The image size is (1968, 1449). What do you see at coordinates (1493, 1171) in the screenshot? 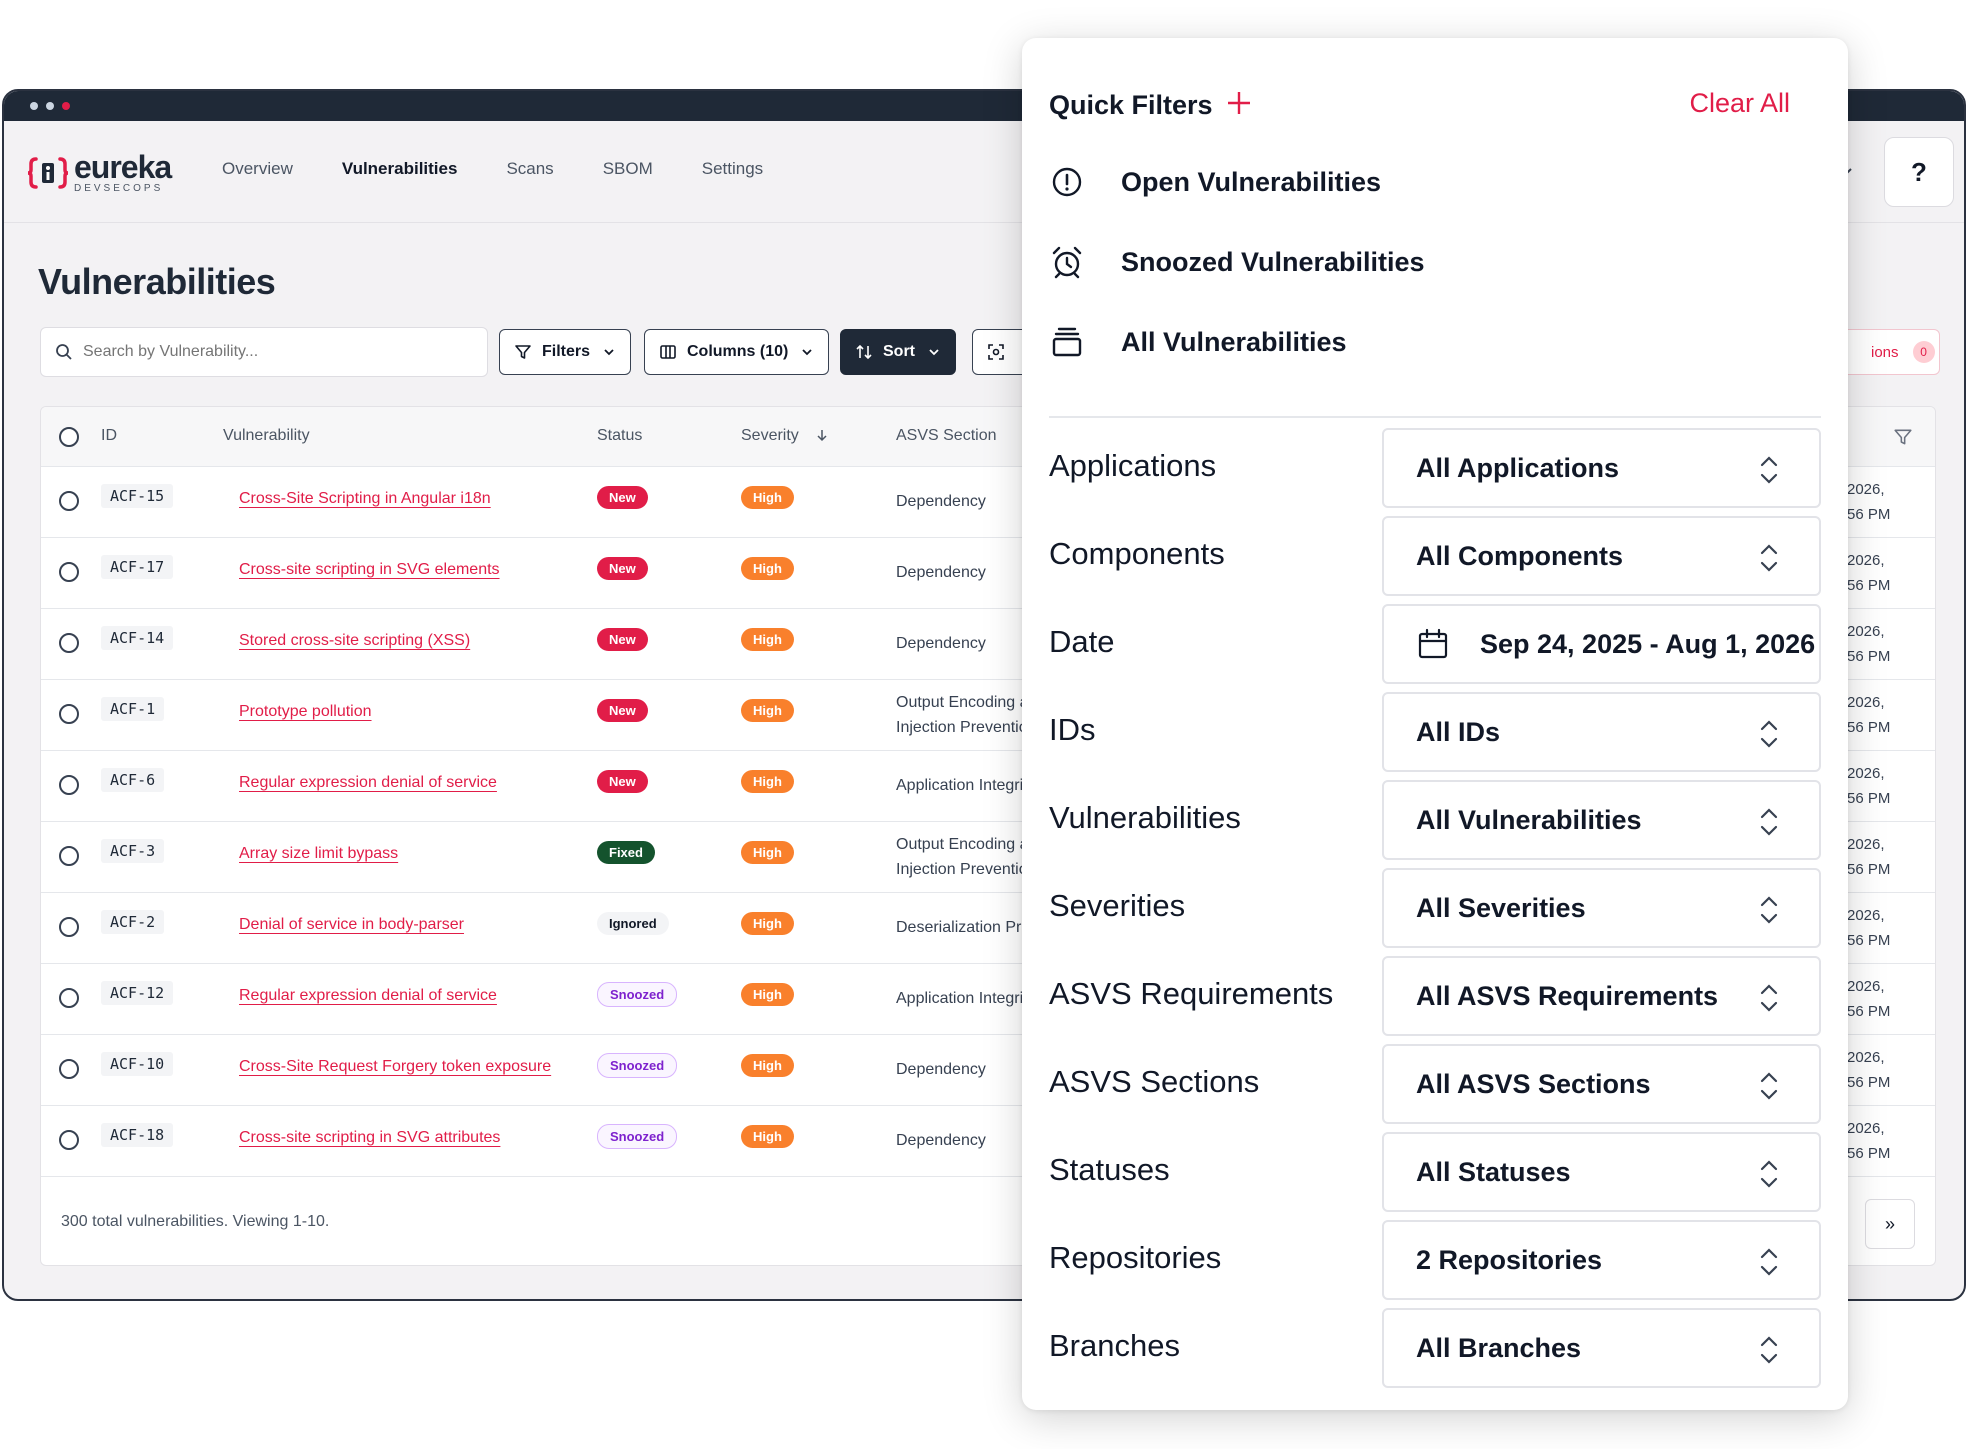
I see `filter-value: All Statuses` at bounding box center [1493, 1171].